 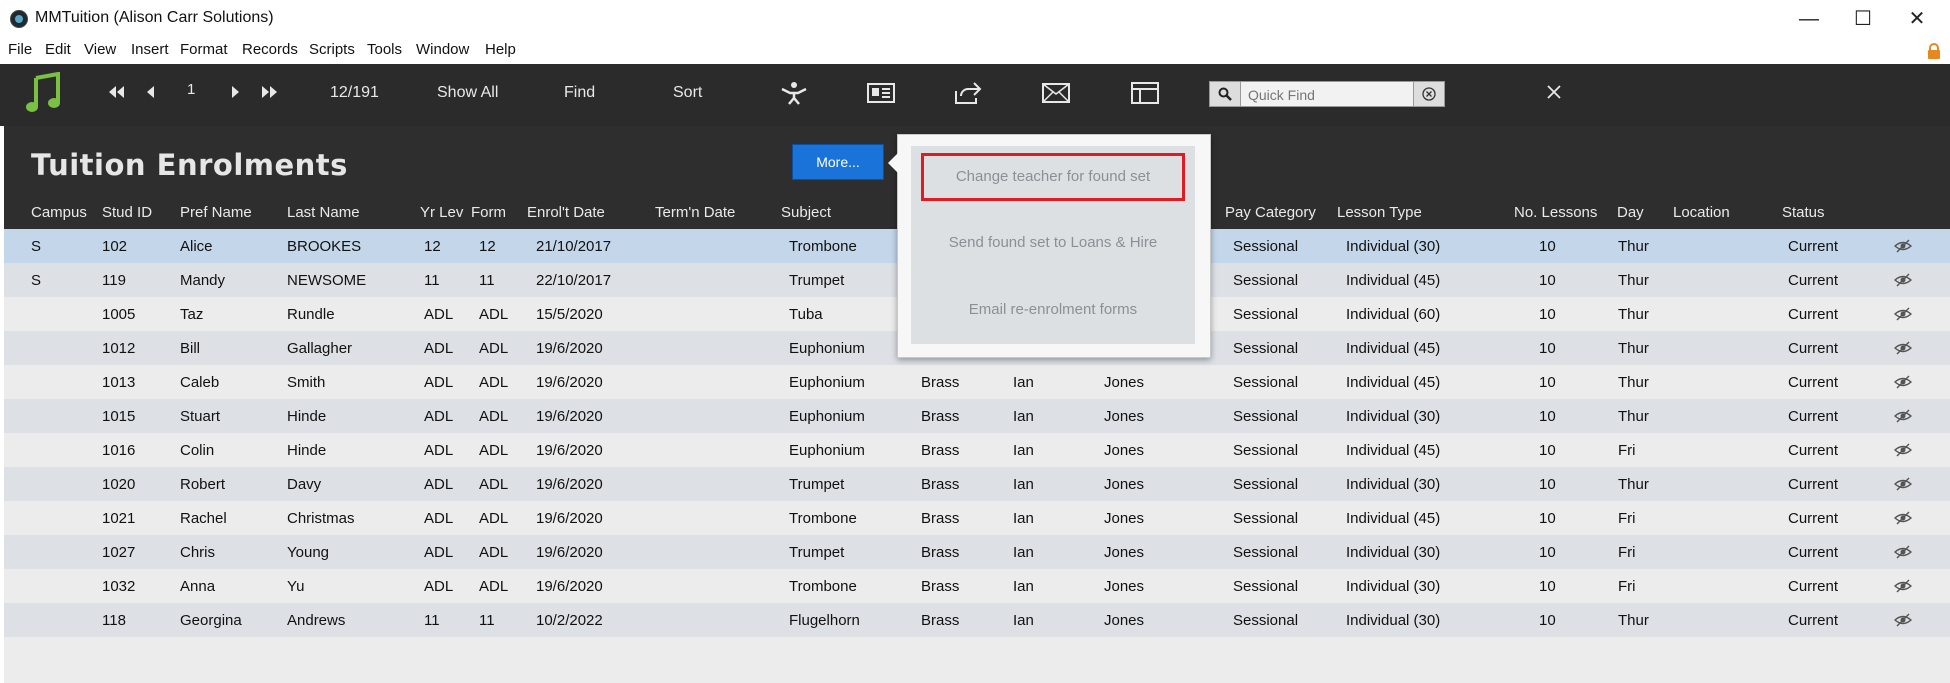 I want to click on col-location: Location, so click(x=1701, y=212).